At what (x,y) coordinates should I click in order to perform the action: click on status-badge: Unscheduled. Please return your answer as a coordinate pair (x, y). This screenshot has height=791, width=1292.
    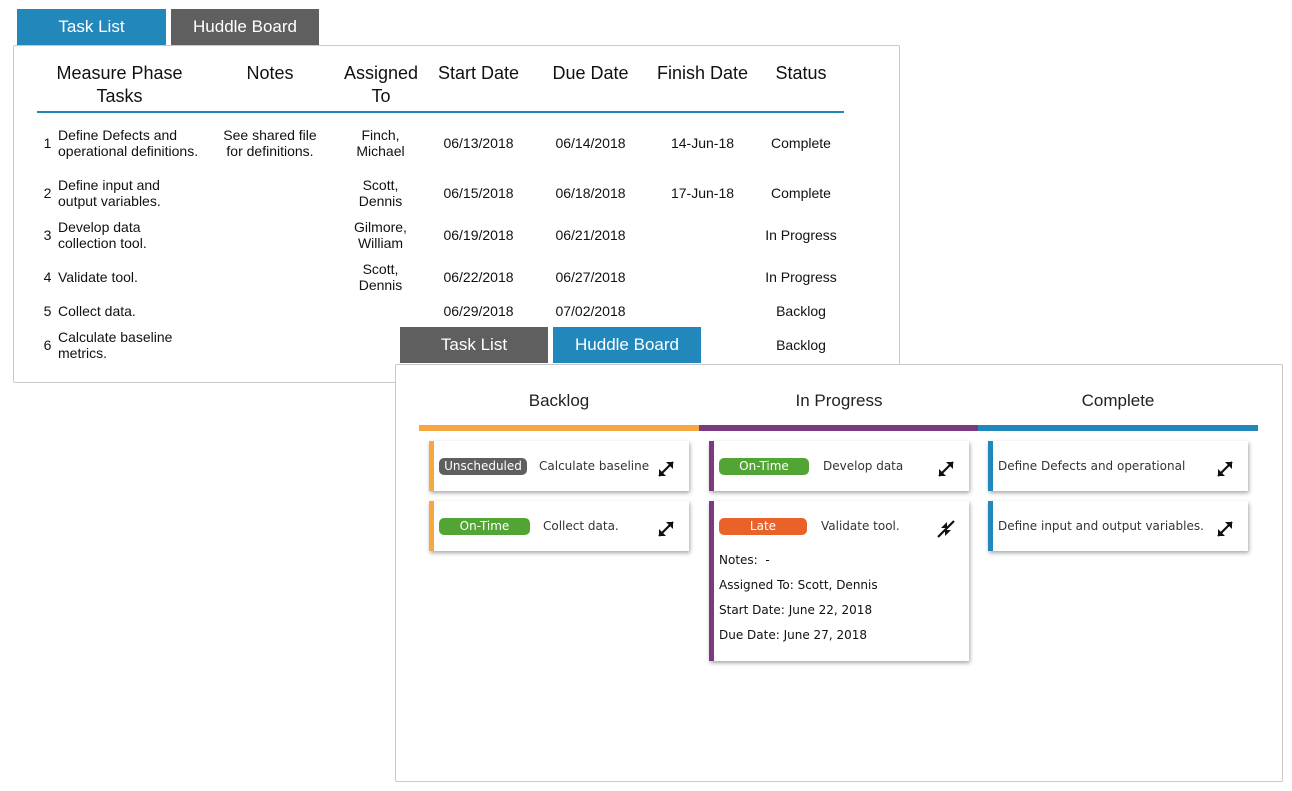
    Looking at the image, I should click on (483, 466).